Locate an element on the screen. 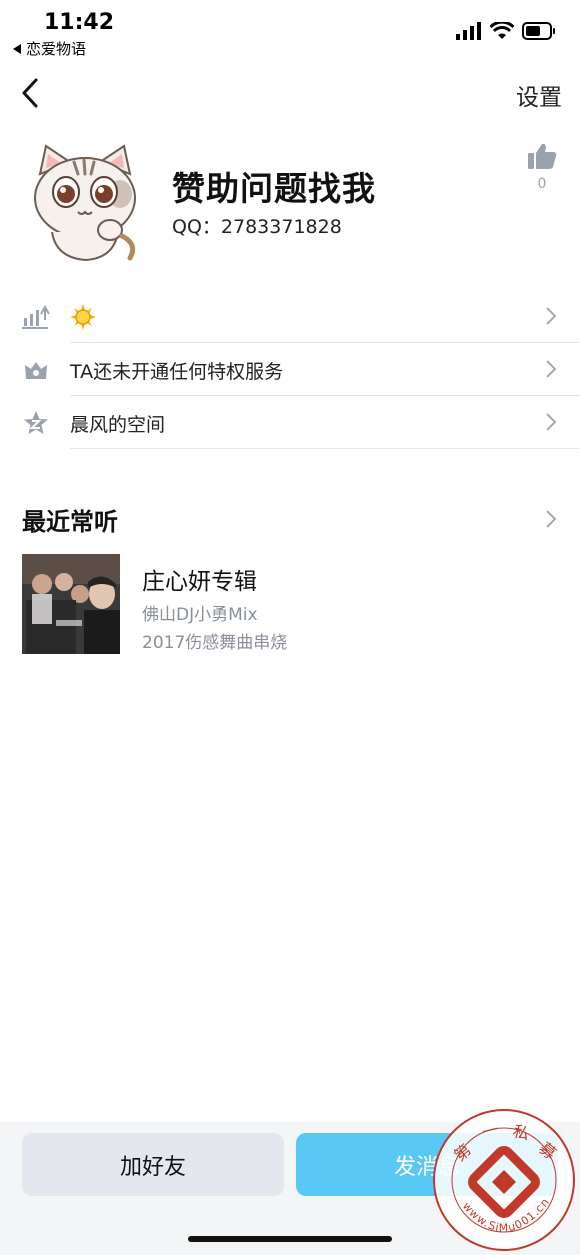 The width and height of the screenshot is (580, 1255). status-icons is located at coordinates (506, 31).